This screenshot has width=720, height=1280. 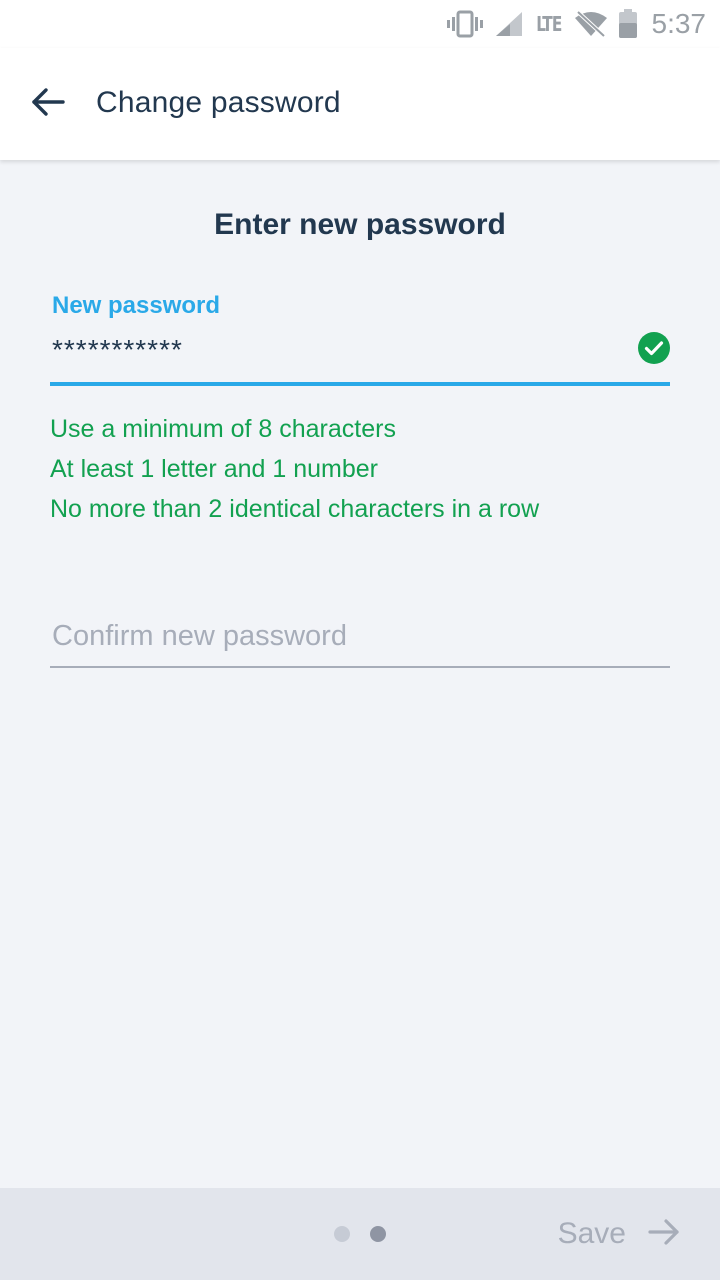 What do you see at coordinates (360, 104) in the screenshot?
I see `app-bar: Change password` at bounding box center [360, 104].